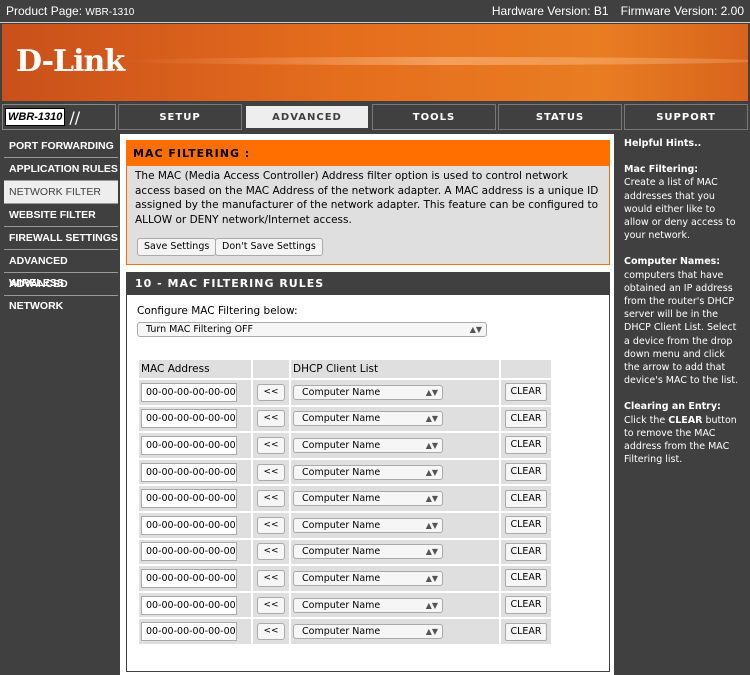 Image resolution: width=750 pixels, height=675 pixels. What do you see at coordinates (269, 247) in the screenshot?
I see `dont-save-settings-button: Don't Save Settings` at bounding box center [269, 247].